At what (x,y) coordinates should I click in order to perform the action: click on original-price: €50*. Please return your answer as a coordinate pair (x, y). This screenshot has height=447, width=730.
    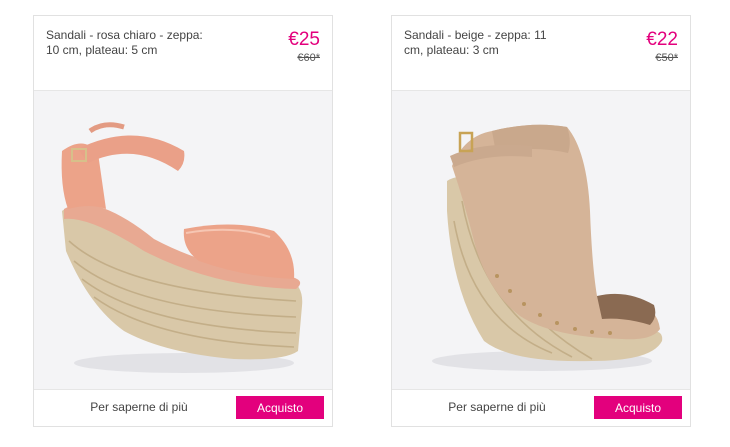
    Looking at the image, I should click on (666, 58).